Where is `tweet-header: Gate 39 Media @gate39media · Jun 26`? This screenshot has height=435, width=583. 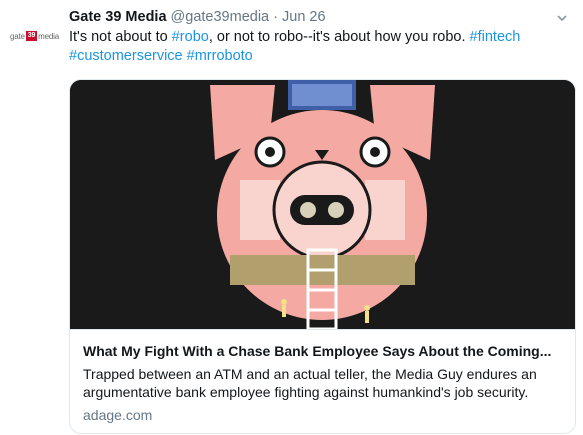
tweet-header: Gate 39 Media @gate39media · Jun 26 is located at coordinates (197, 17).